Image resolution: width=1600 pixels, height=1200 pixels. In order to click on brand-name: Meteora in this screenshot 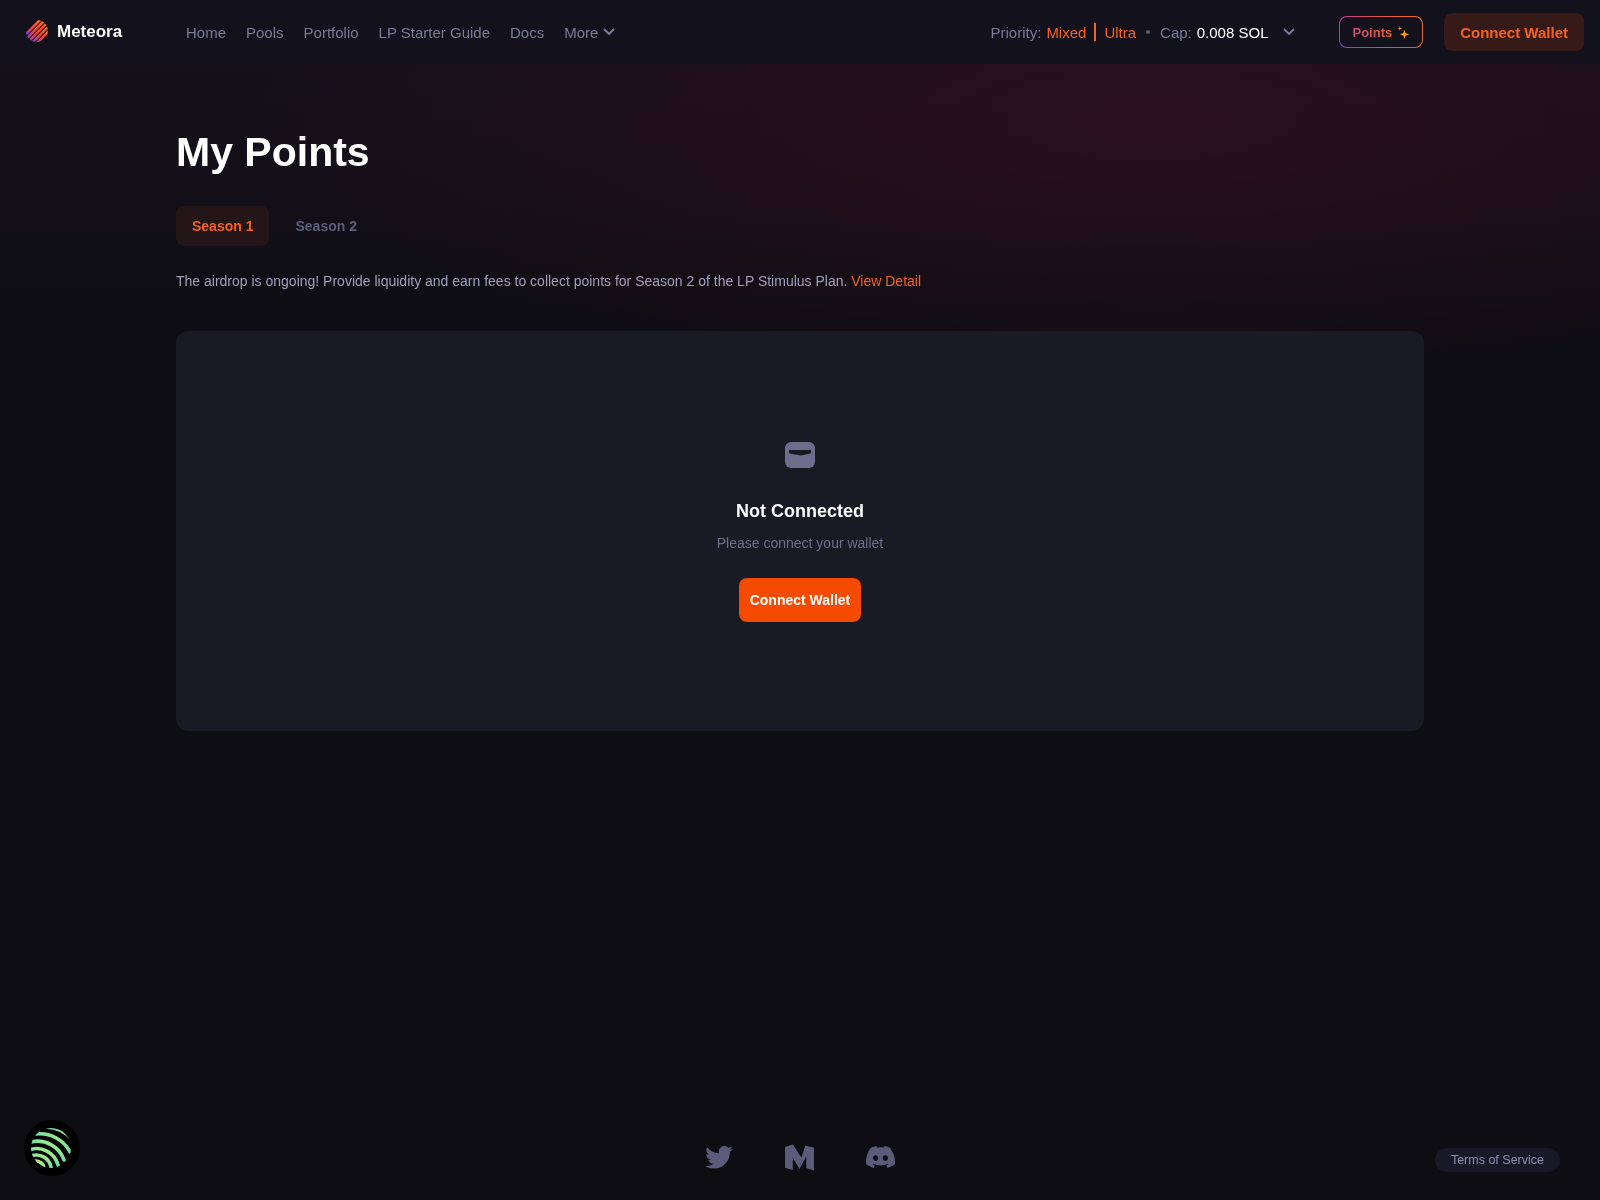, I will do `click(90, 32)`.